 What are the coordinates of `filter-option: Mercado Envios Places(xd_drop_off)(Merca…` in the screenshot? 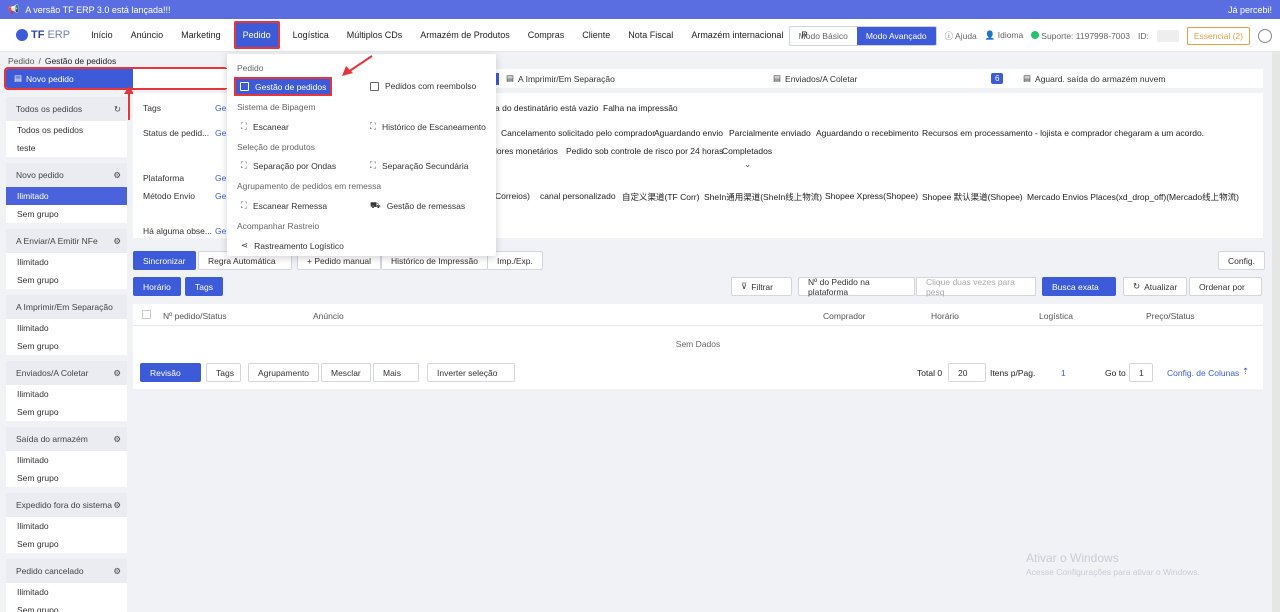 It's located at (1133, 197).